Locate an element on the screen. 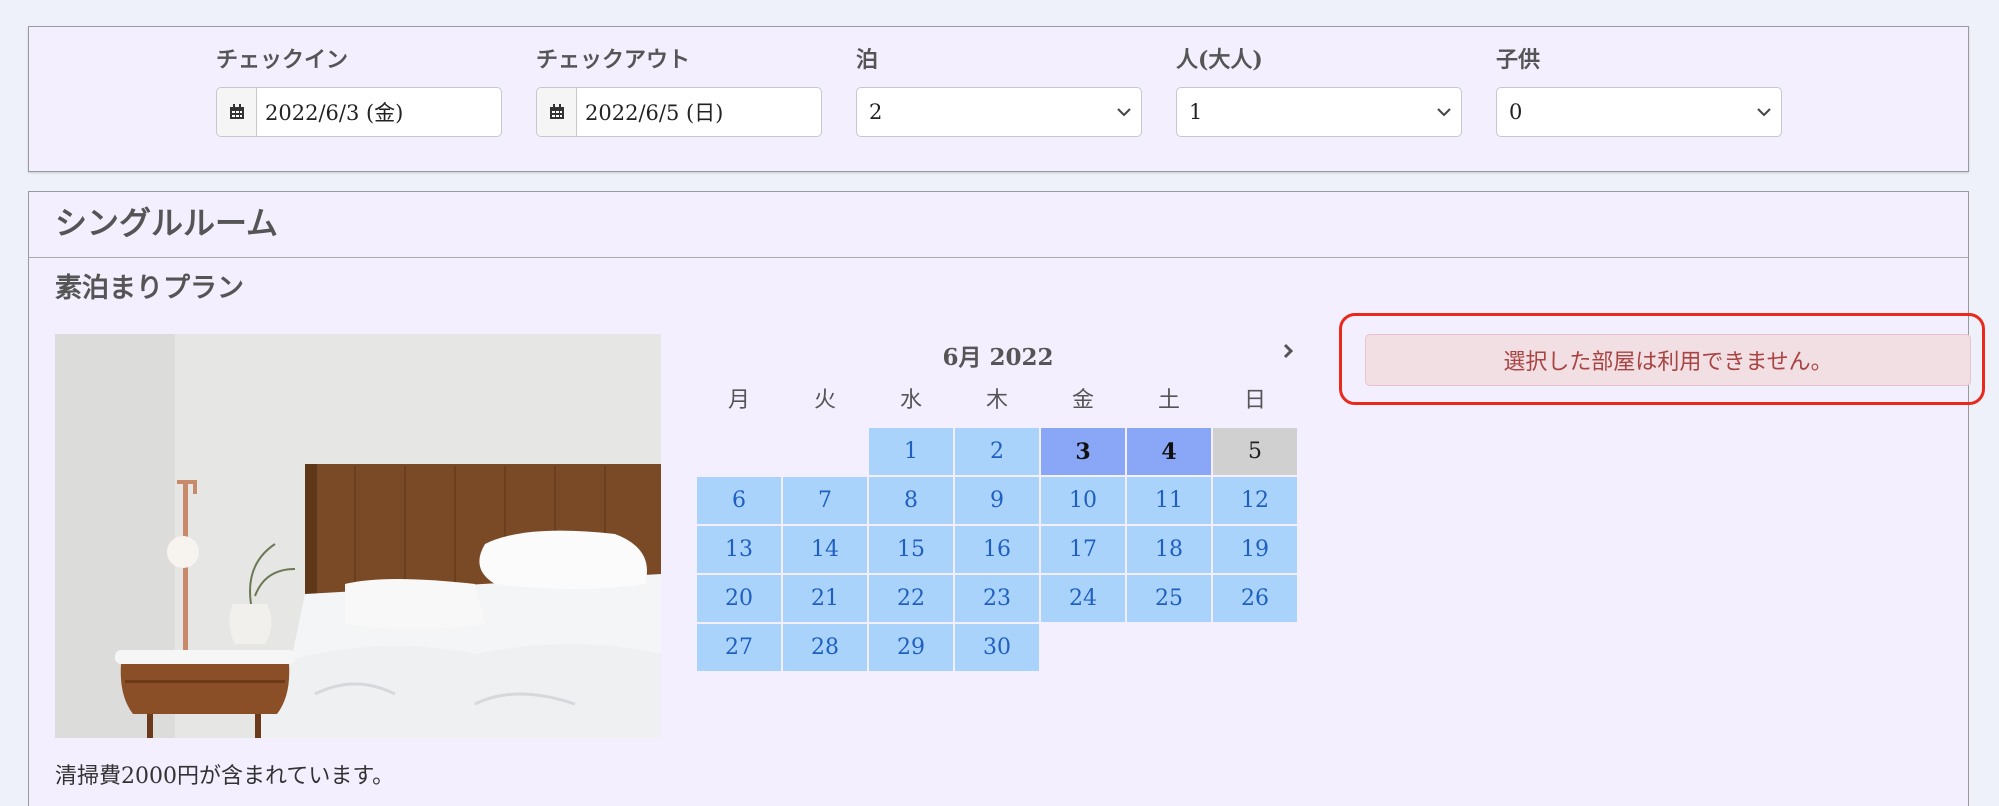 The height and width of the screenshot is (806, 1999). adults-value: 1 is located at coordinates (1196, 112).